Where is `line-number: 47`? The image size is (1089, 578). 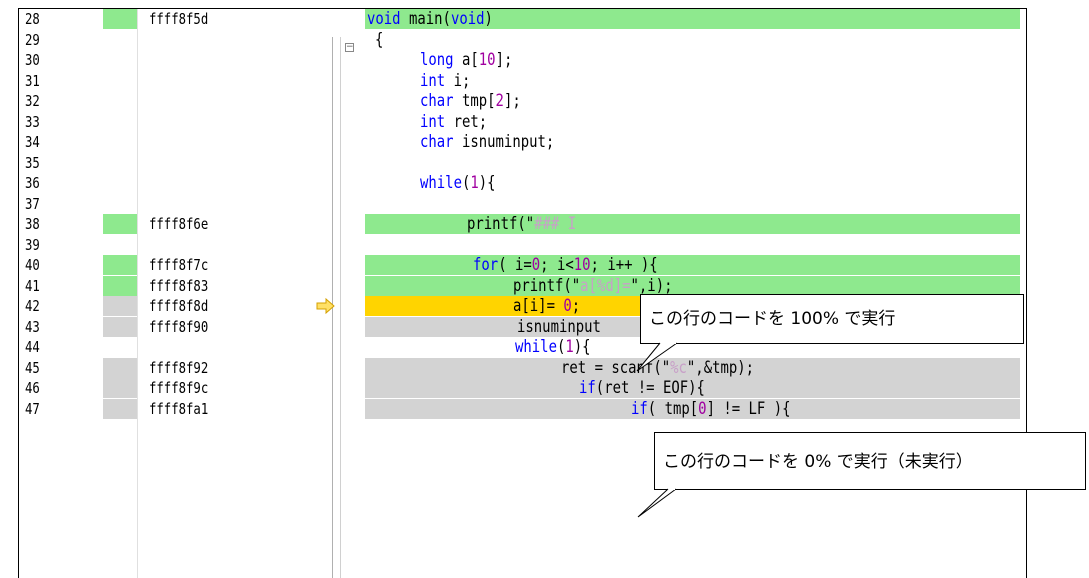 line-number: 47 is located at coordinates (32, 408).